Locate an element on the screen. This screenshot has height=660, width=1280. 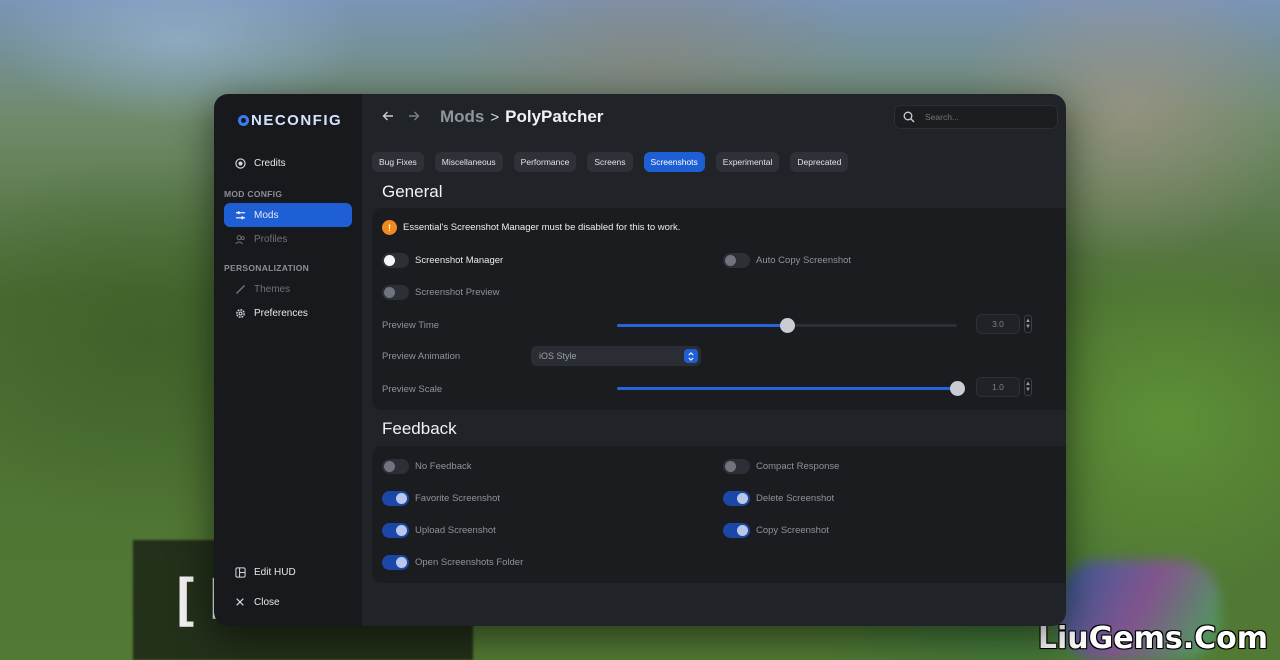
tab-experimental: Experimental is located at coordinates (747, 162).